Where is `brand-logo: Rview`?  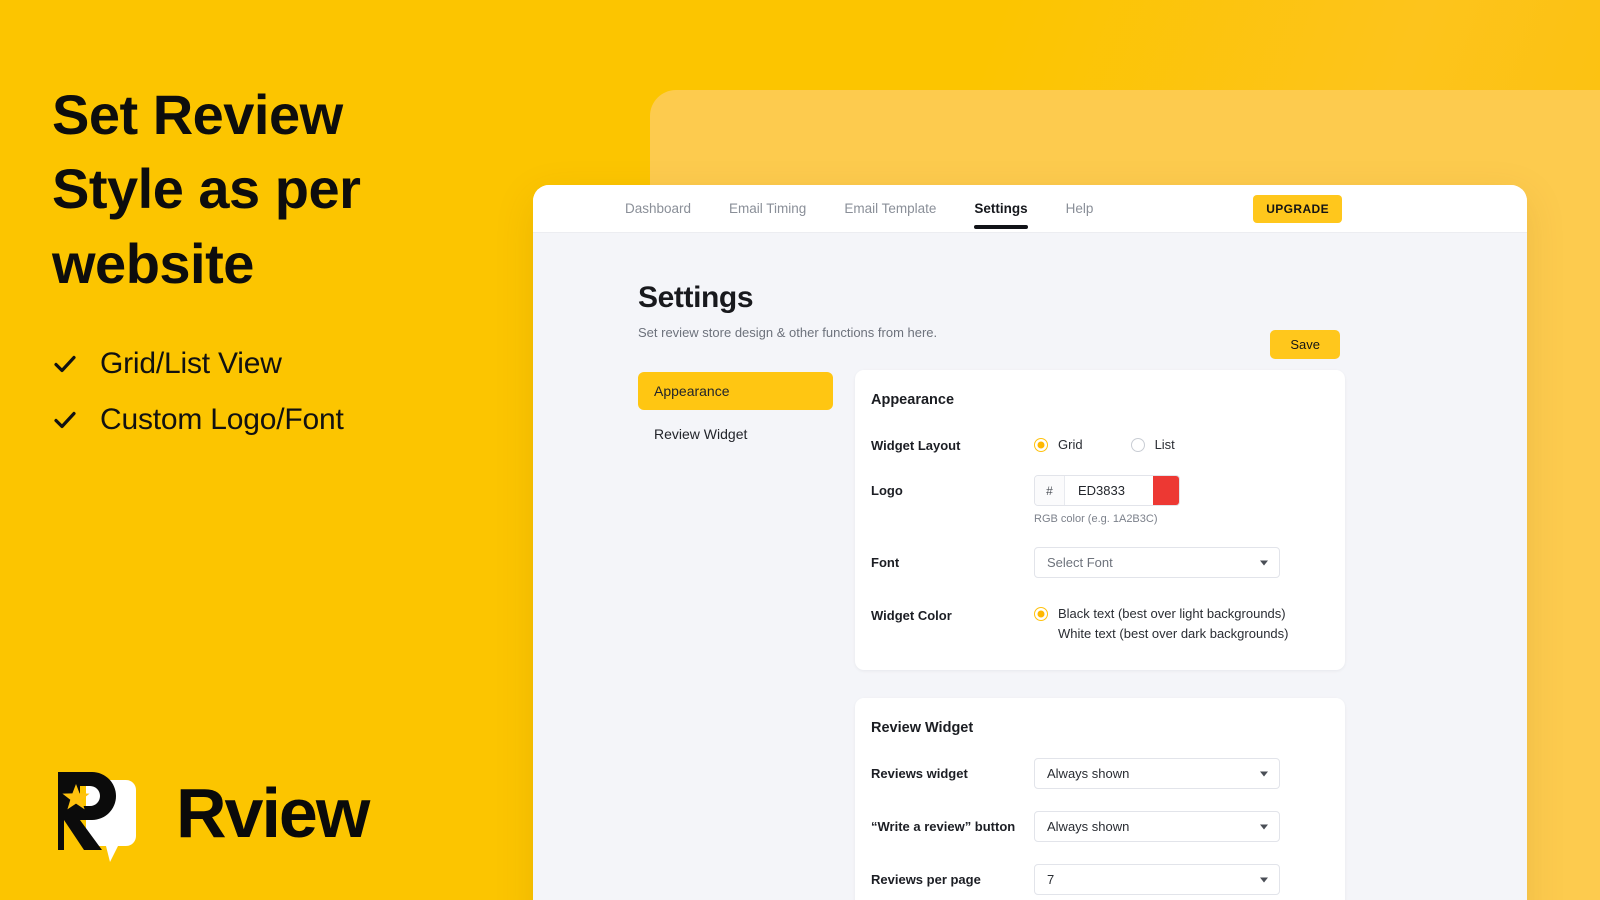
brand-logo: Rview is located at coordinates (210, 813).